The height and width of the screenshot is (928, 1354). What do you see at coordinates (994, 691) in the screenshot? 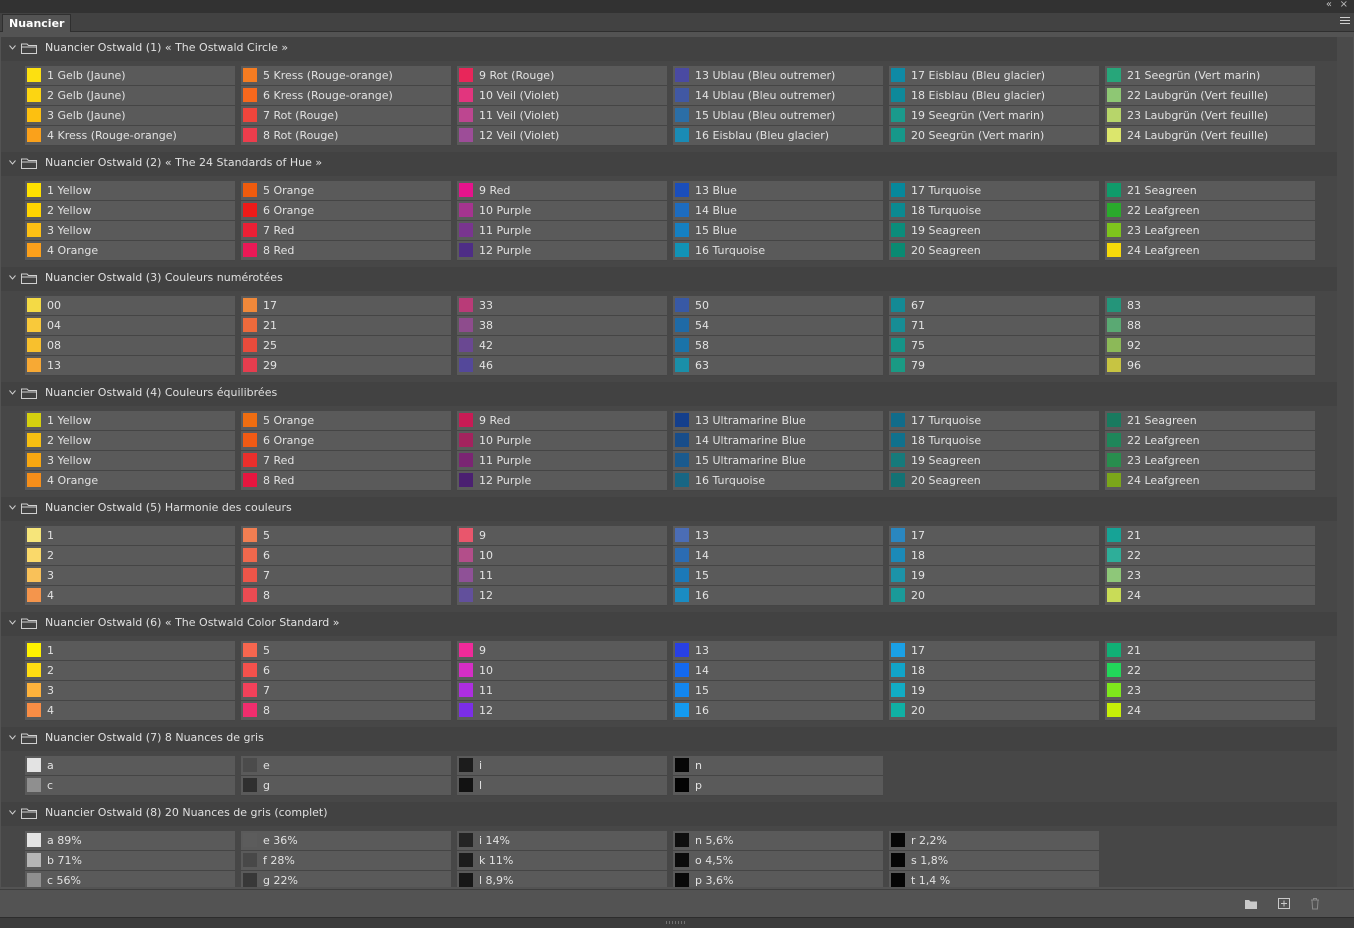
I see `swatch-item: 19` at bounding box center [994, 691].